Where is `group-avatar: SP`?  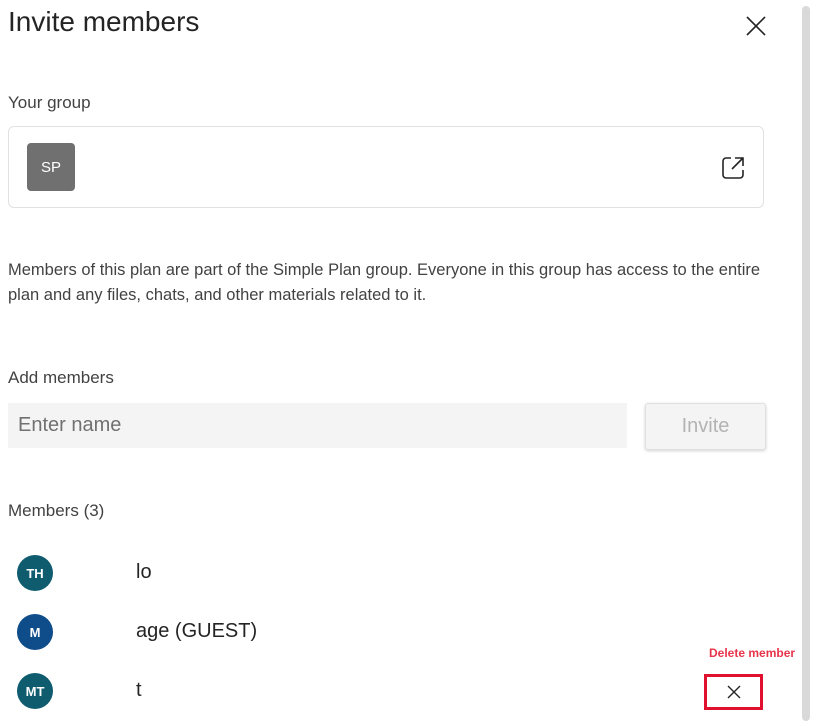 group-avatar: SP is located at coordinates (51, 167).